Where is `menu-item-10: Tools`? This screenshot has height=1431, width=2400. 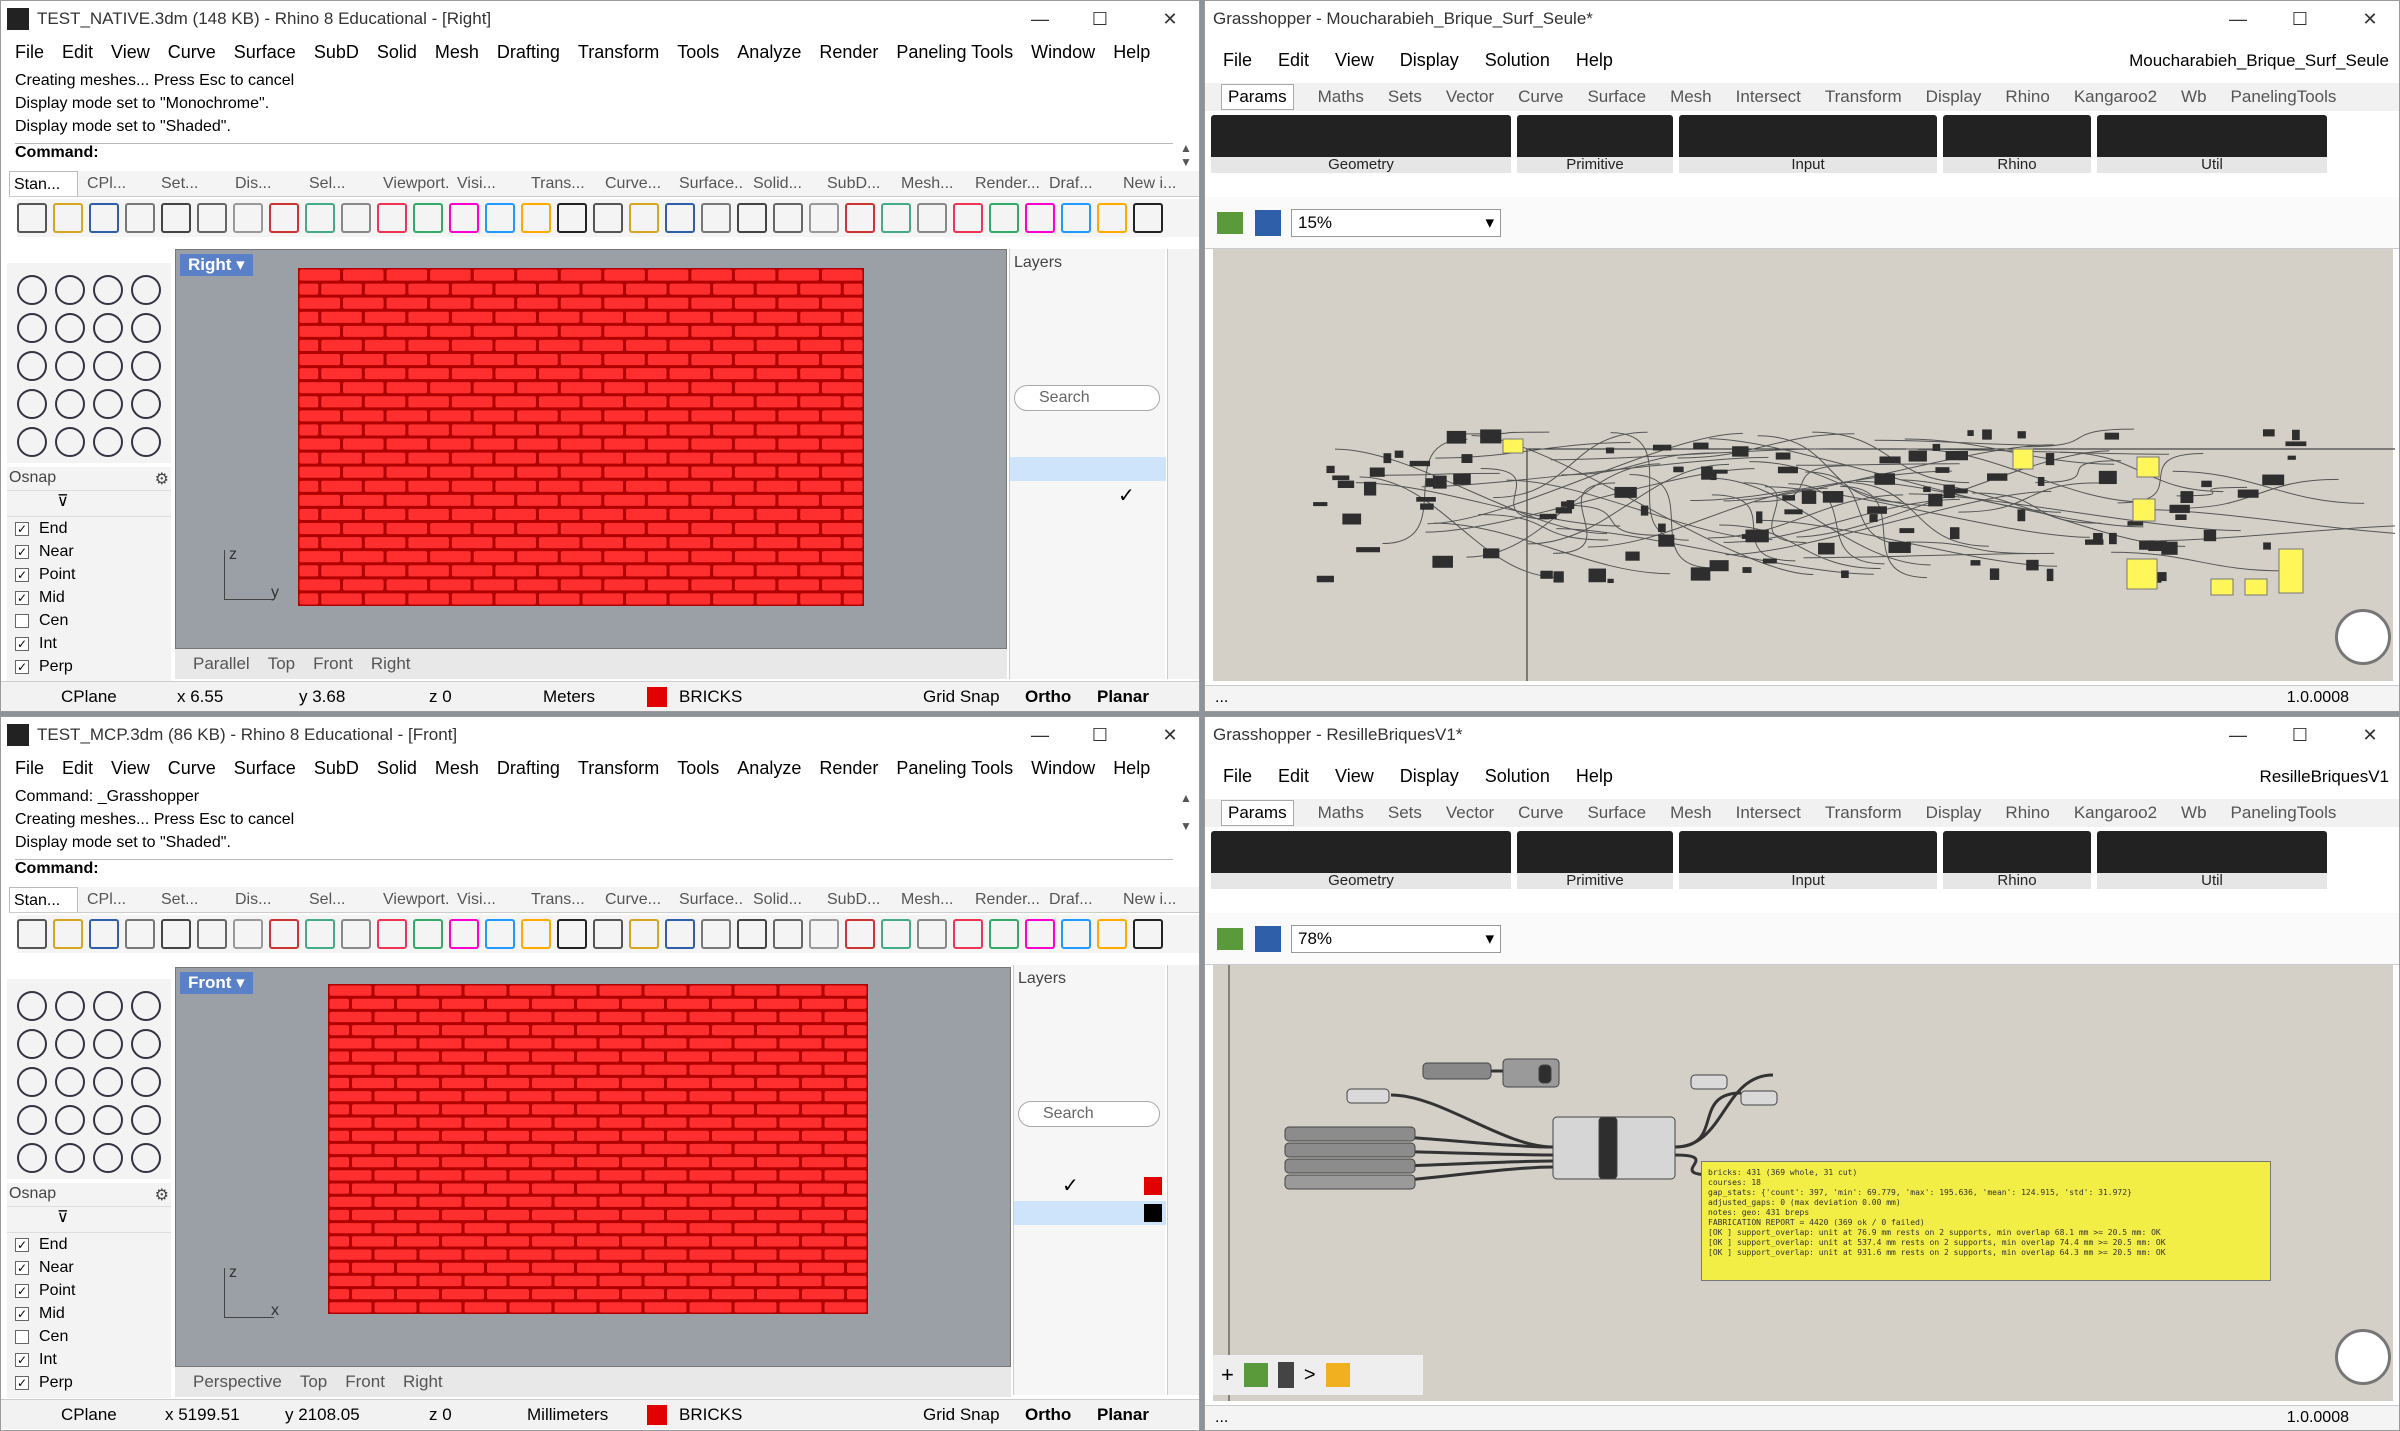 menu-item-10: Tools is located at coordinates (698, 52).